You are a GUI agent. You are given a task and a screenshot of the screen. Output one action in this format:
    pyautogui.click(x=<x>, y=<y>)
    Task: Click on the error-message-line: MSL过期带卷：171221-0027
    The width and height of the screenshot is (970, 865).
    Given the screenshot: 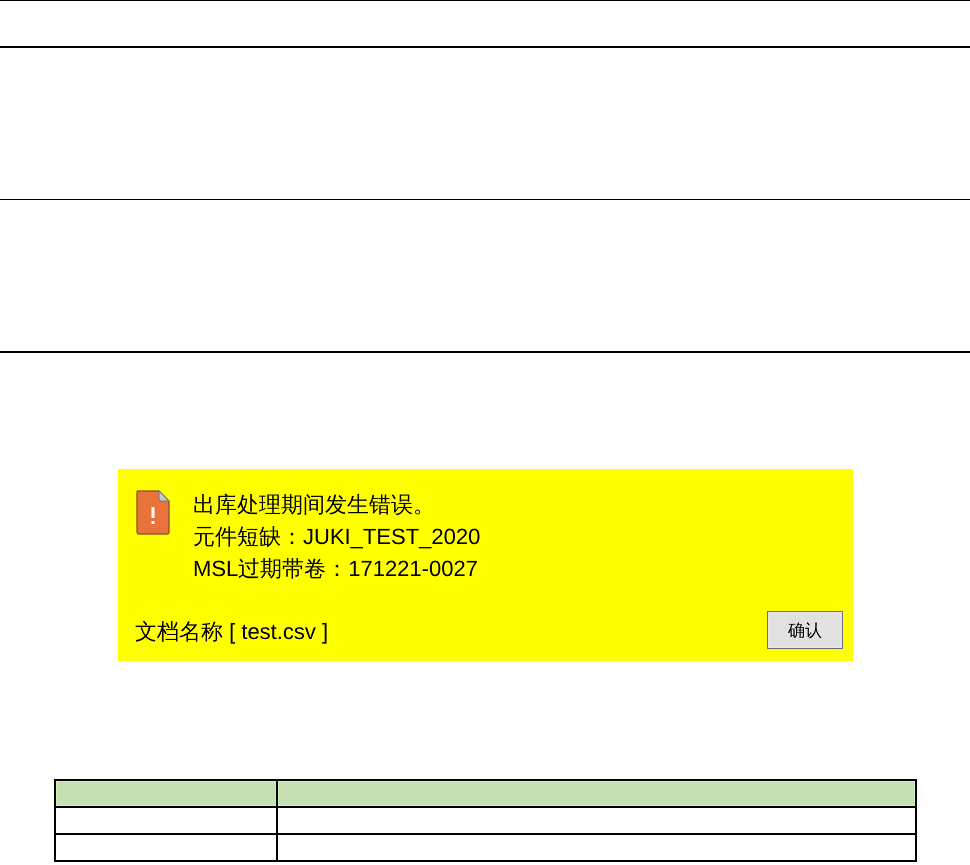 What is the action you would take?
    pyautogui.click(x=336, y=569)
    